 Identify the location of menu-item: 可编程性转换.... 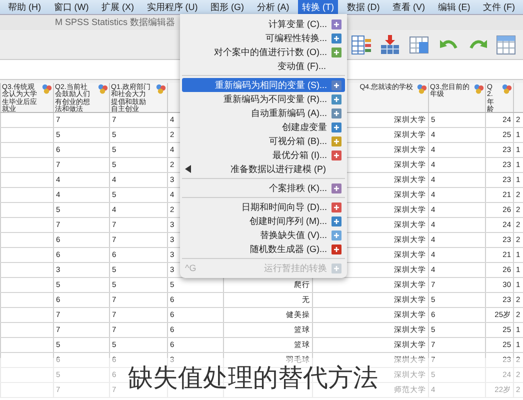
(263, 38).